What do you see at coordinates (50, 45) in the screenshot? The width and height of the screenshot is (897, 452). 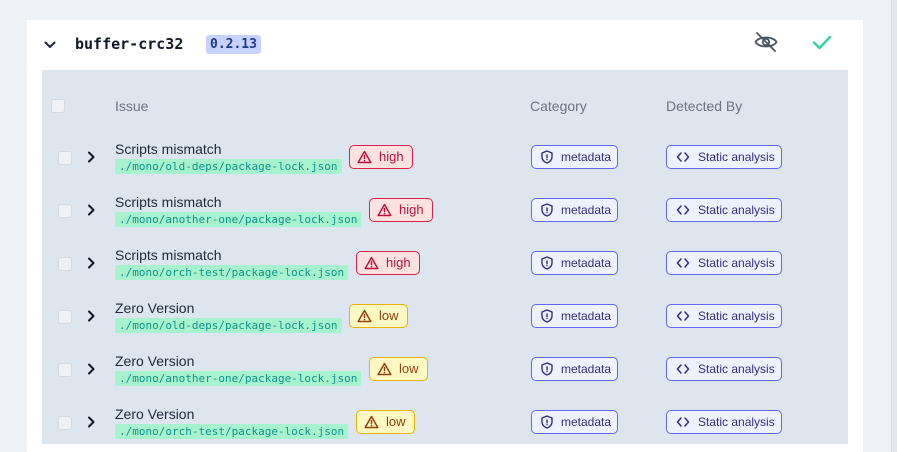 I see `chevron-down-icon` at bounding box center [50, 45].